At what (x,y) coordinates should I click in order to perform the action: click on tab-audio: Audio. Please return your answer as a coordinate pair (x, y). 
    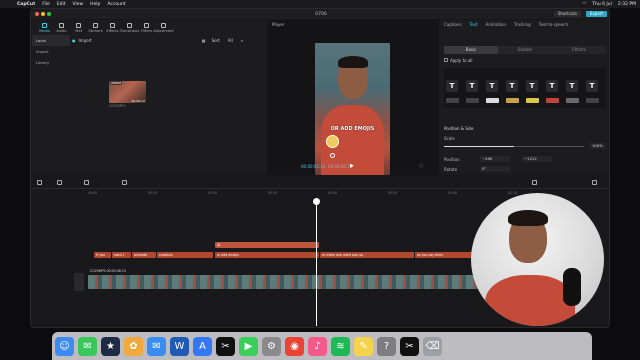
    Looking at the image, I should click on (61, 27).